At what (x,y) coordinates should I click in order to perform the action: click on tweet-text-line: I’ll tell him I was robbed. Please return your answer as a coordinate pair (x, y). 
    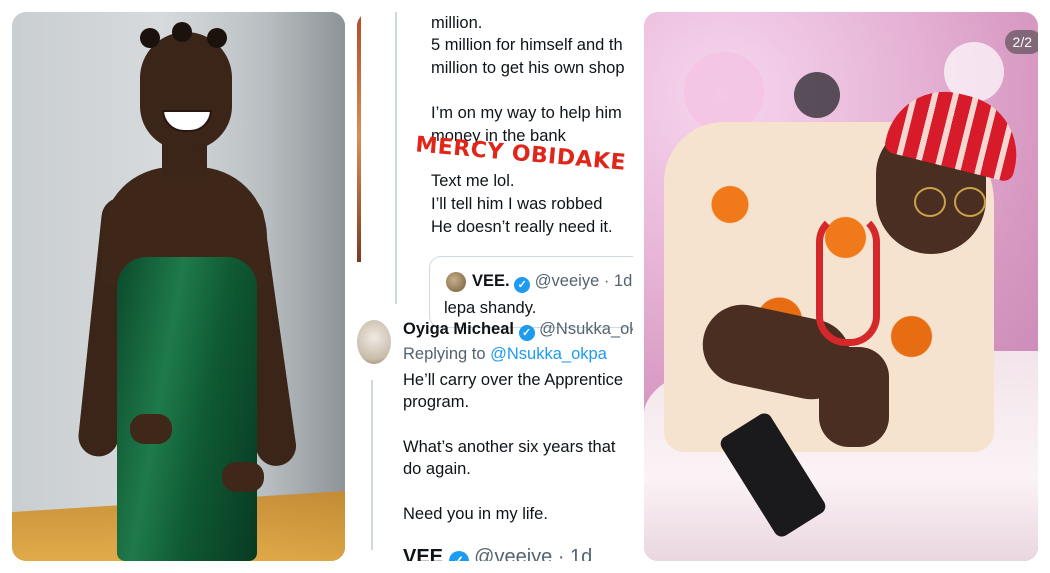
    Looking at the image, I should click on (517, 204).